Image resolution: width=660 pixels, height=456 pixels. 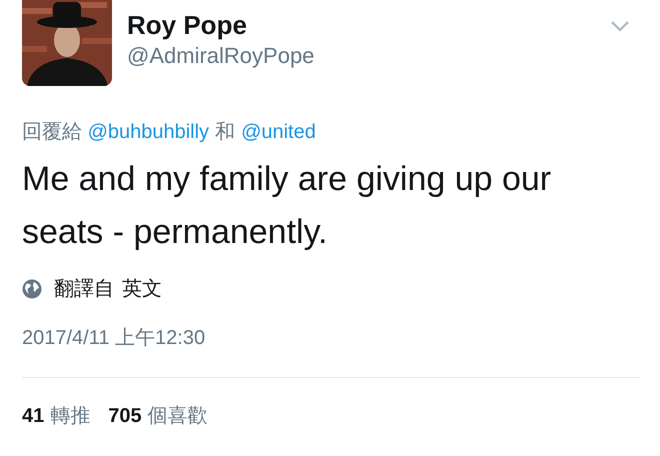 I want to click on tweet-timestamp: 2017/4/11 上午12:30, so click(x=114, y=338).